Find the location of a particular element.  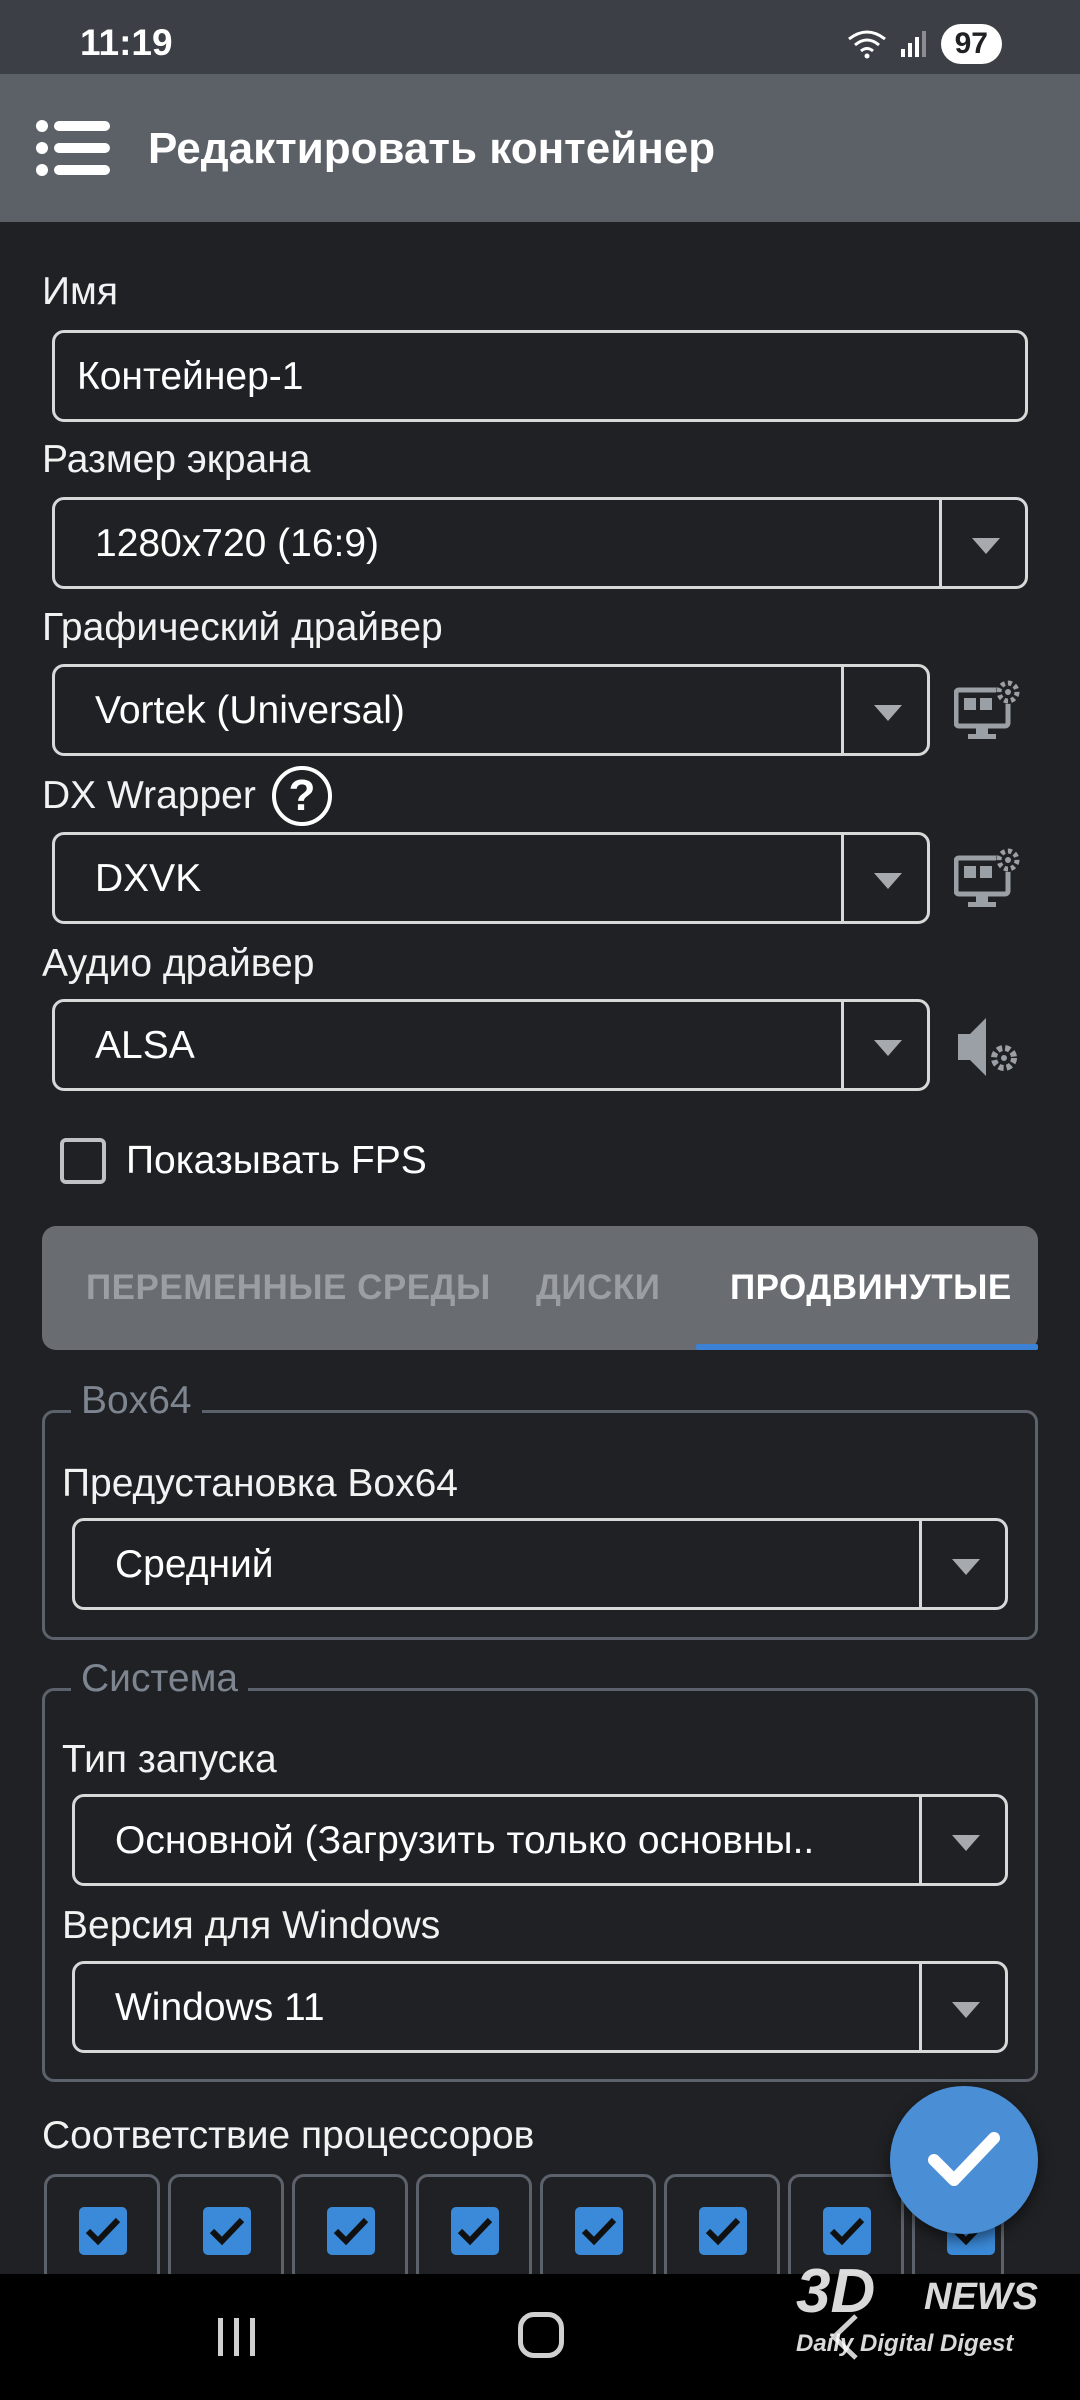

box64-preset-label: Предустановка Box64 is located at coordinates (260, 1483).